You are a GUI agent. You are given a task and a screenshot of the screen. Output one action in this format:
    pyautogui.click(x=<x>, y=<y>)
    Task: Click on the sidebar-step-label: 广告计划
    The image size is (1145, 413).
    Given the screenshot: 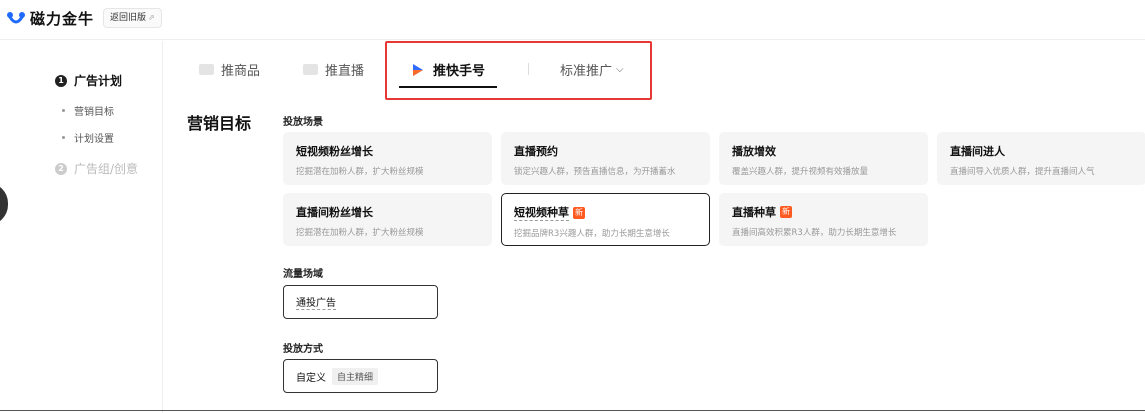 What is the action you would take?
    pyautogui.click(x=98, y=81)
    